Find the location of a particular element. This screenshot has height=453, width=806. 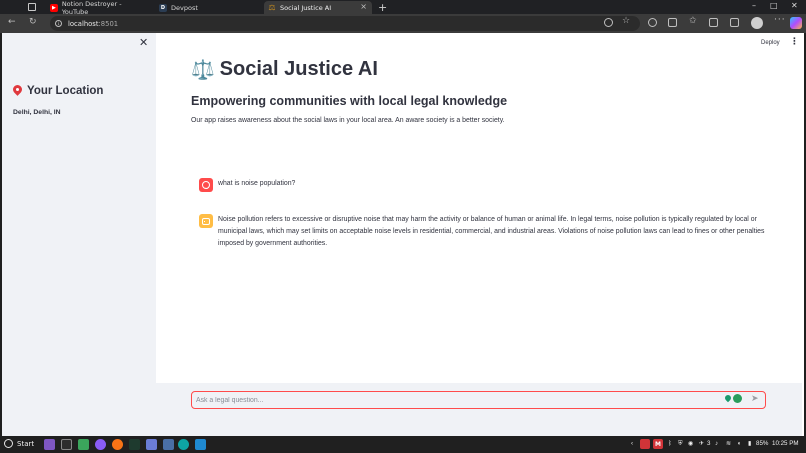

app-header: Deploy ⋮ is located at coordinates (480, 44).